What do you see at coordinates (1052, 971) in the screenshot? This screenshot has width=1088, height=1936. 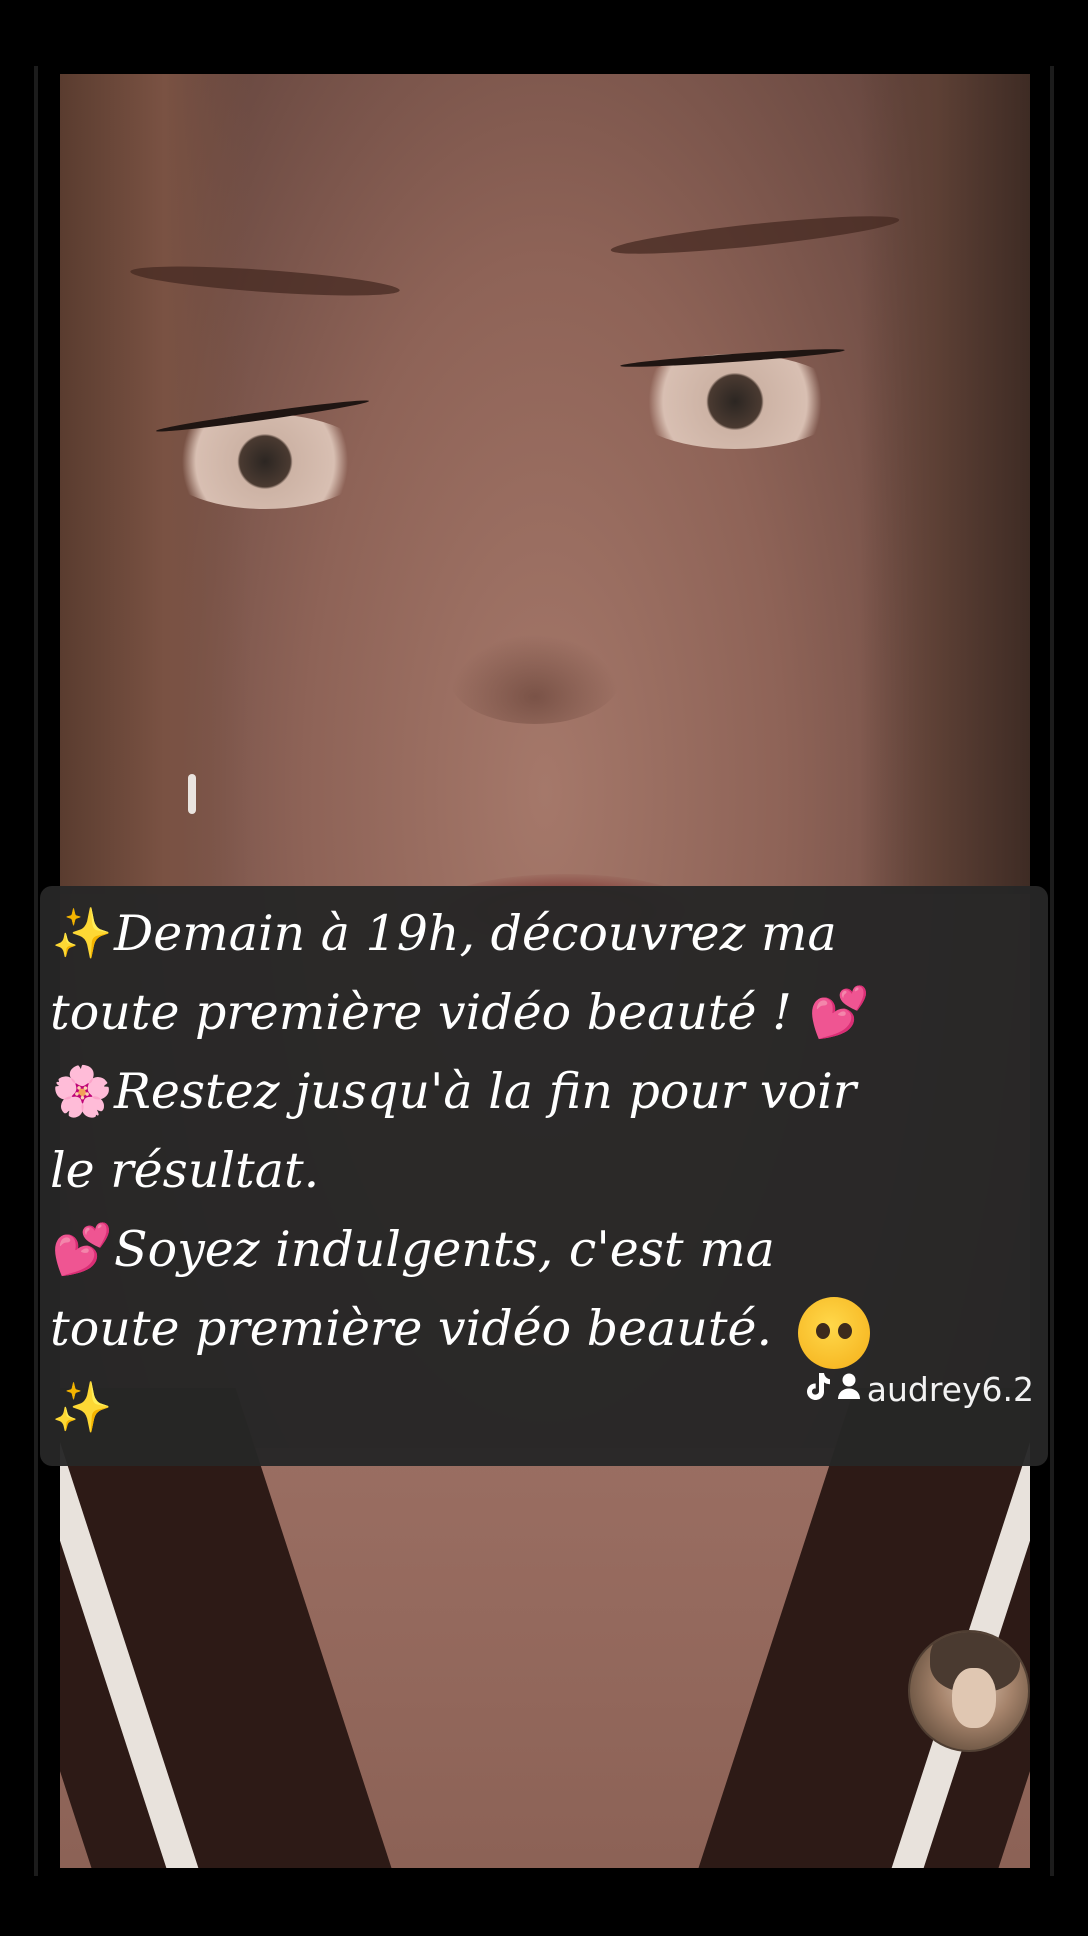 I see `right-frame-edge` at bounding box center [1052, 971].